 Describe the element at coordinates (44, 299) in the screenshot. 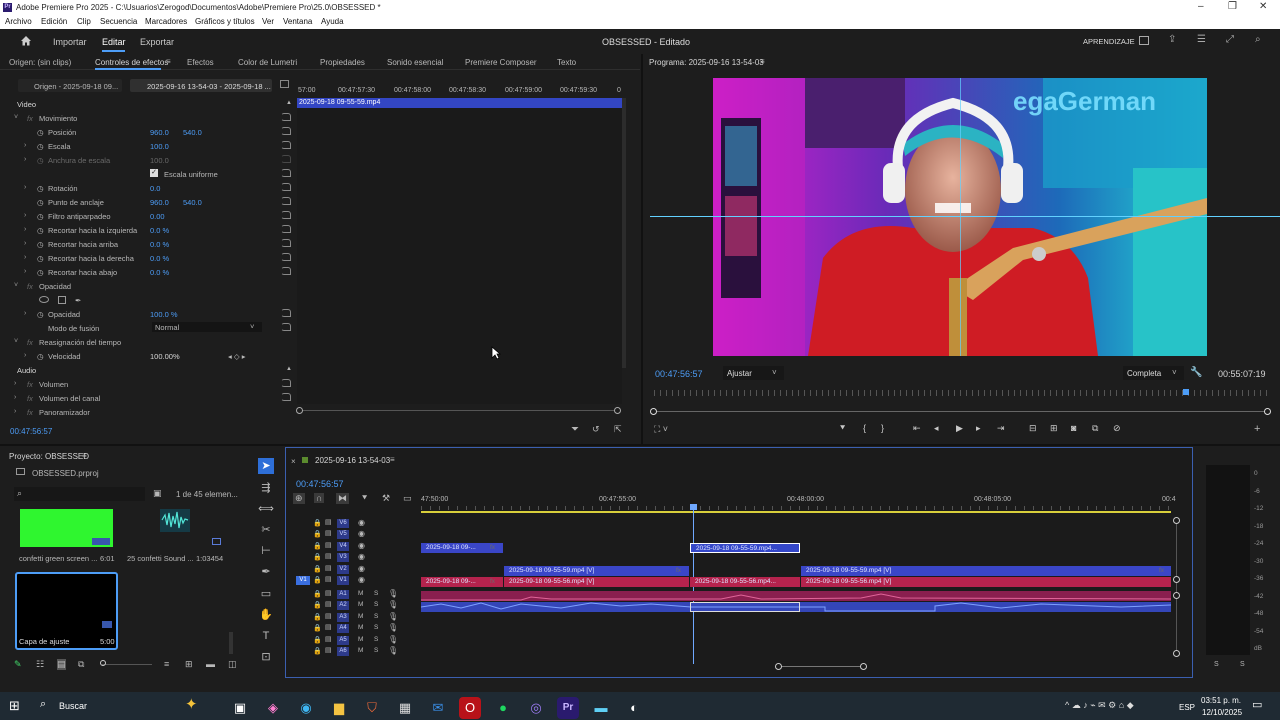

I see `ellipse-mask-icon` at that location.